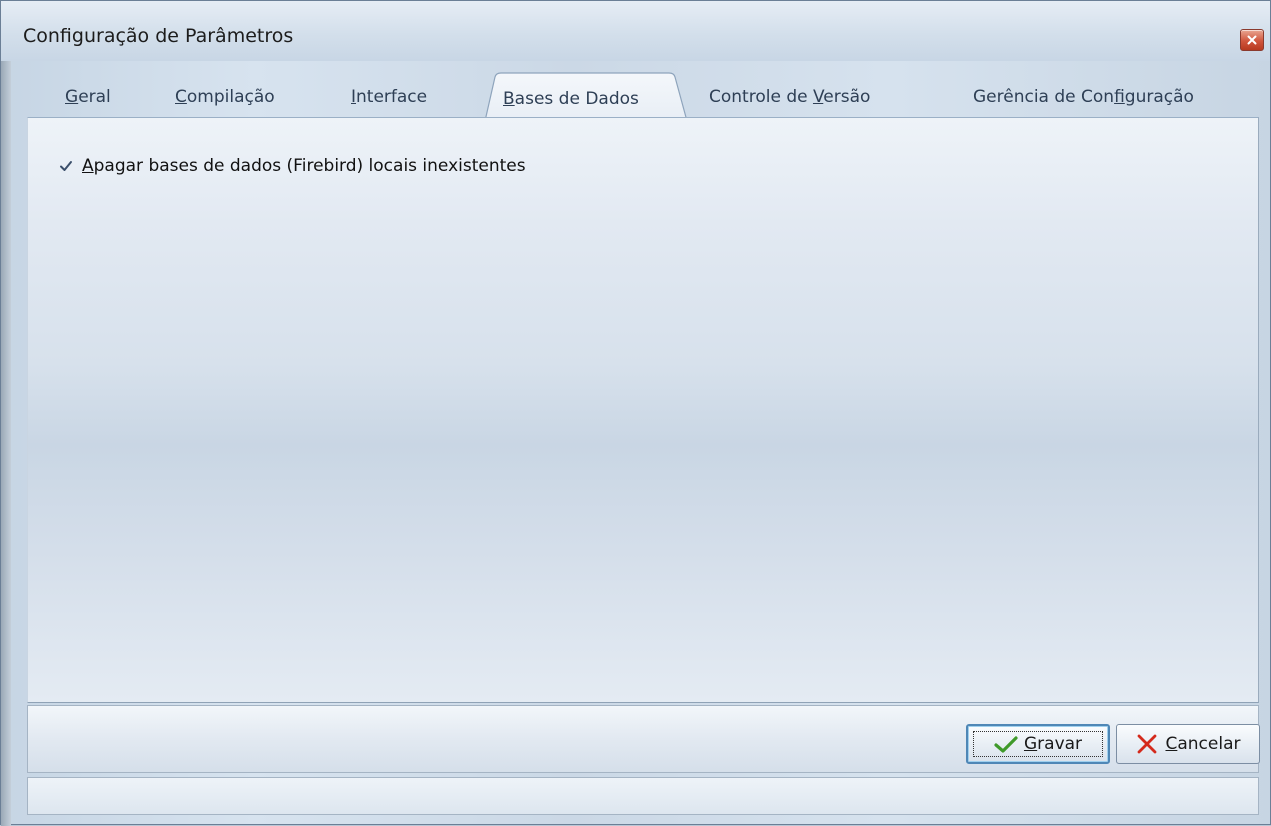 Image resolution: width=1271 pixels, height=826 pixels. Describe the element at coordinates (6, 443) in the screenshot. I see `window-left-border` at that location.